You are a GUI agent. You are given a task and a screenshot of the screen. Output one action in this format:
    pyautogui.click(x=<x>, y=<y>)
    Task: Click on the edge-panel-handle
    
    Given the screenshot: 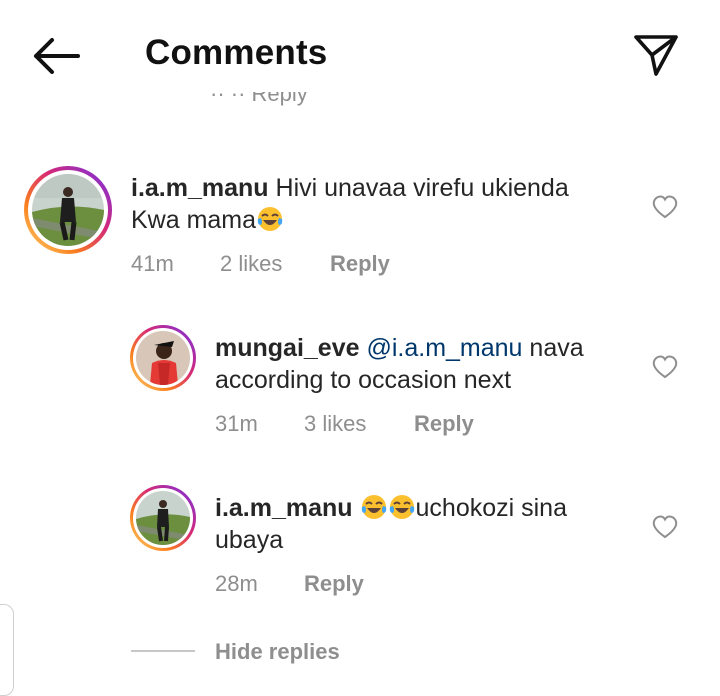 What is the action you would take?
    pyautogui.click(x=7, y=650)
    